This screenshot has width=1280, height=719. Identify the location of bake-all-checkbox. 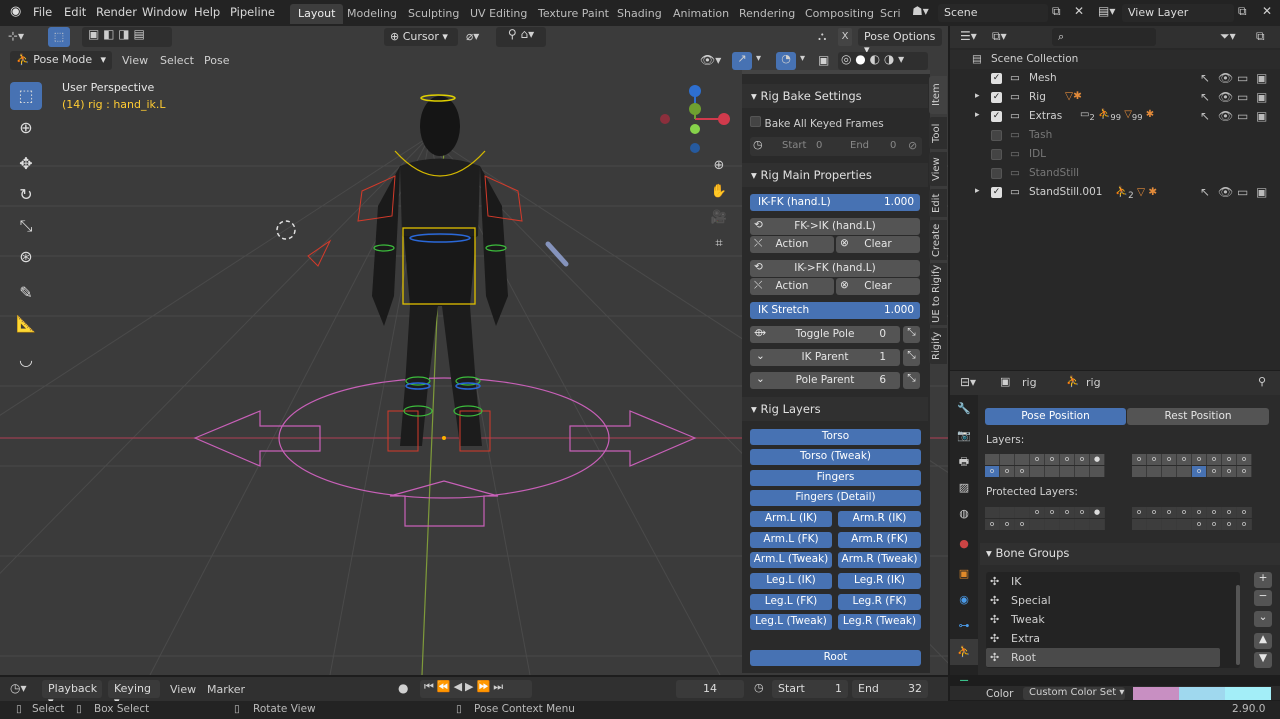
(755, 121).